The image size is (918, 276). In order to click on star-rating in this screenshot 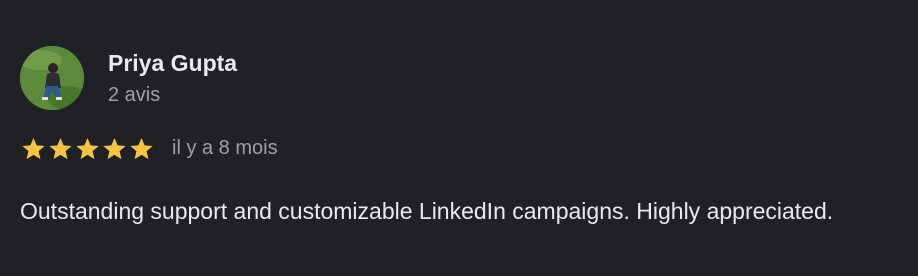, I will do `click(87, 149)`.